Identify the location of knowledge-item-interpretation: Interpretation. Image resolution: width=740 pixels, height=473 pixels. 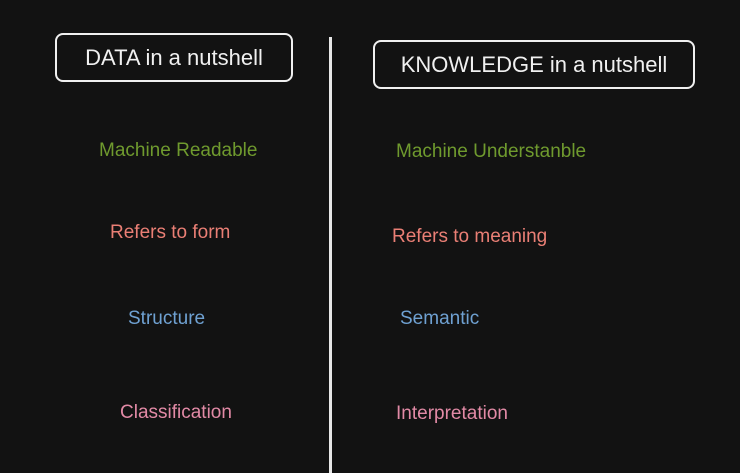
(452, 413).